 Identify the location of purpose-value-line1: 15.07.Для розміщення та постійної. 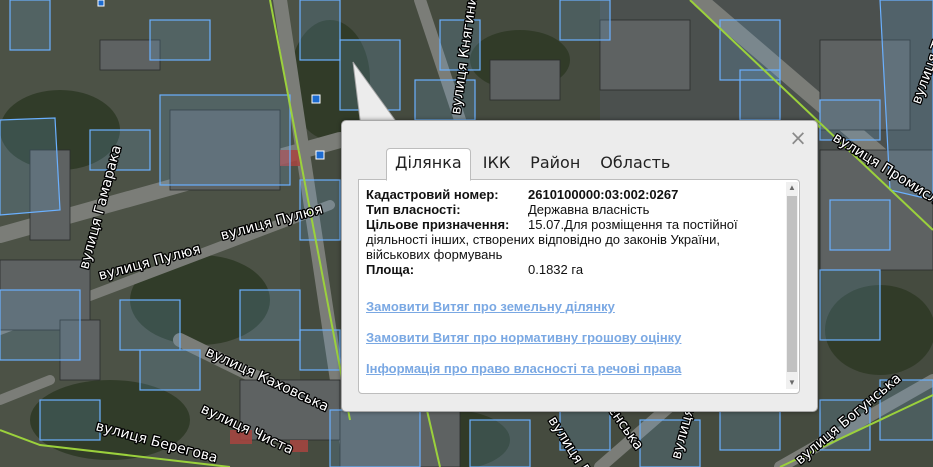
(633, 224).